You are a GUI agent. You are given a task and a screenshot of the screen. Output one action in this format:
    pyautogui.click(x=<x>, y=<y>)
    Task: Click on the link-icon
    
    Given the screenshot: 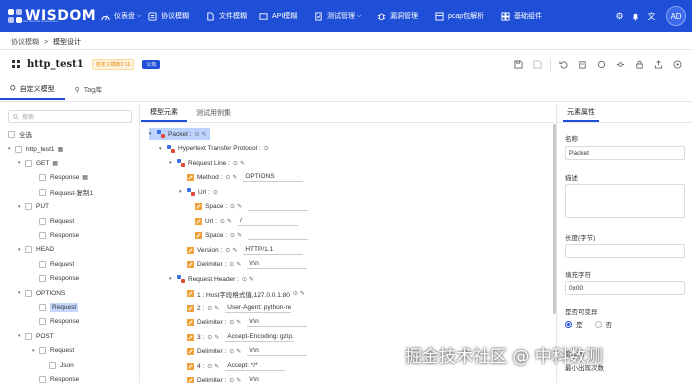 What is the action you would take?
    pyautogui.click(x=620, y=64)
    